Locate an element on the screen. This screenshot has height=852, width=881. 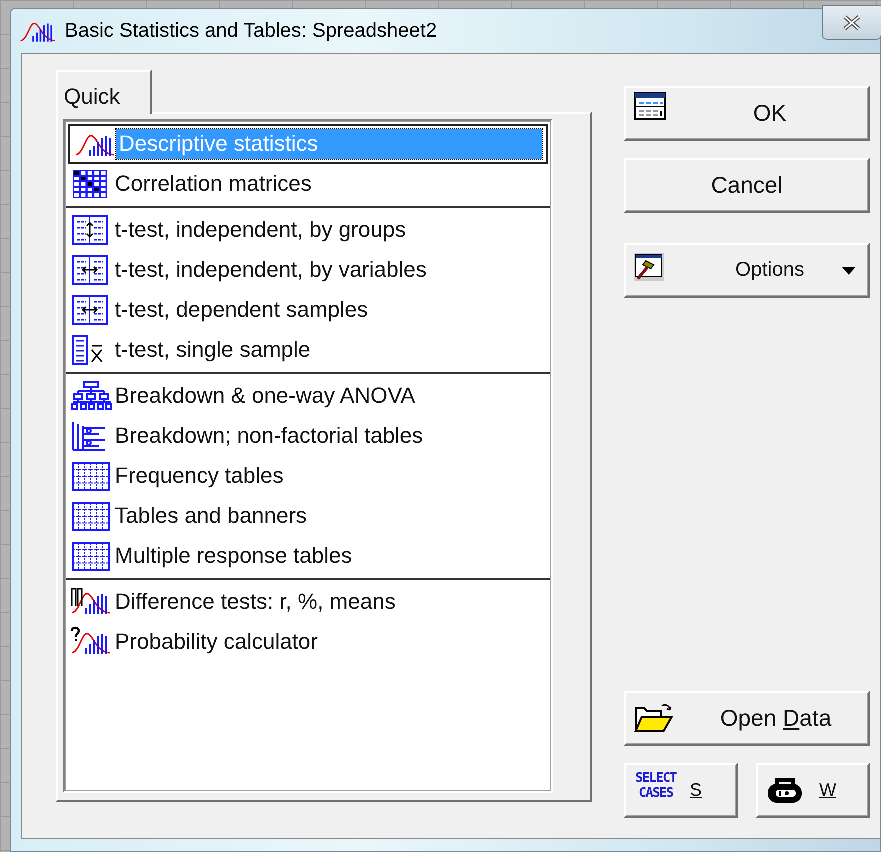
close-icon is located at coordinates (852, 22).